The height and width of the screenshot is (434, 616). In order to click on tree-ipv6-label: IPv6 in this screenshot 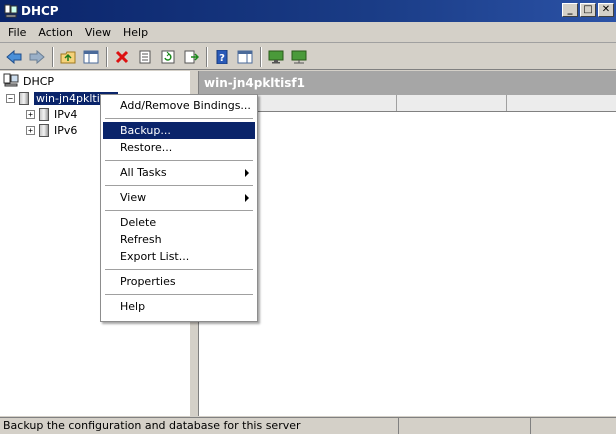, I will do `click(66, 130)`.